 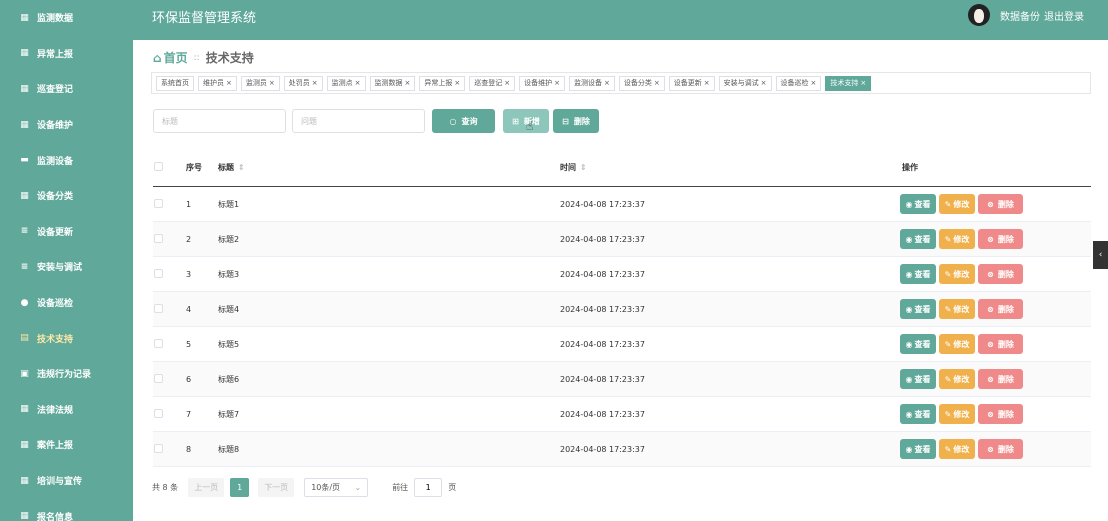 What do you see at coordinates (66, 160) in the screenshot?
I see `sidebar-item: ▬ 监测设备` at bounding box center [66, 160].